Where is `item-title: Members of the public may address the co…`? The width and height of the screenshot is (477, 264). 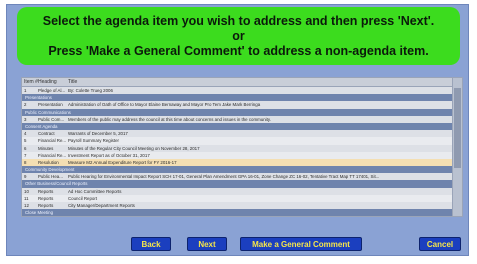
item-title: Members of the public may address the co… is located at coordinates (169, 119).